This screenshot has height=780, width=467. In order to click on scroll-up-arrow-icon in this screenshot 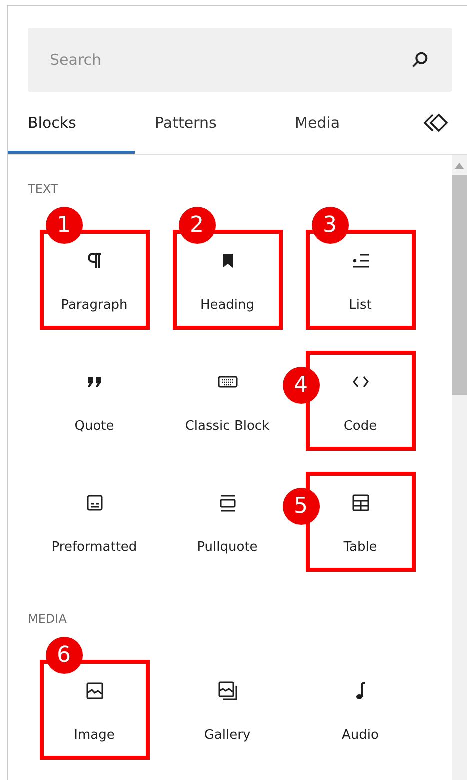, I will do `click(459, 166)`.